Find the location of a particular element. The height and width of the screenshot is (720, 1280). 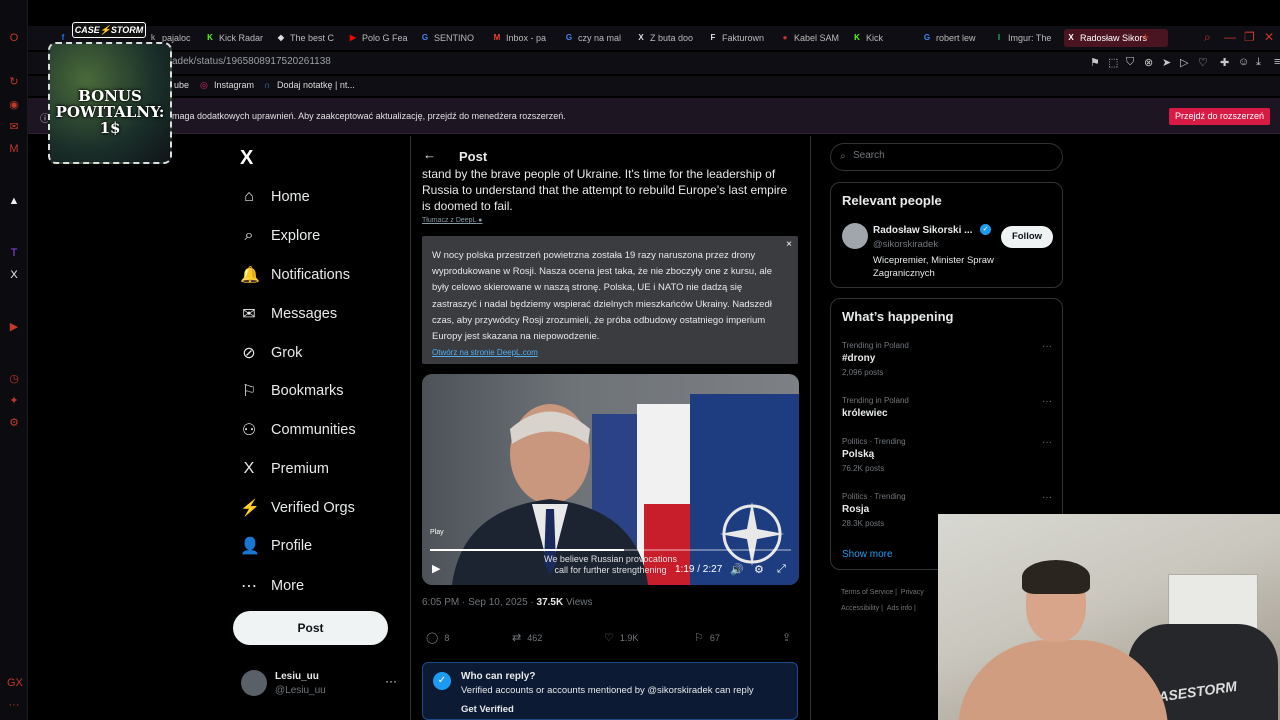

trend-item: Politics · Trending Polską 76.2K posts ··· is located at coordinates (948, 459).